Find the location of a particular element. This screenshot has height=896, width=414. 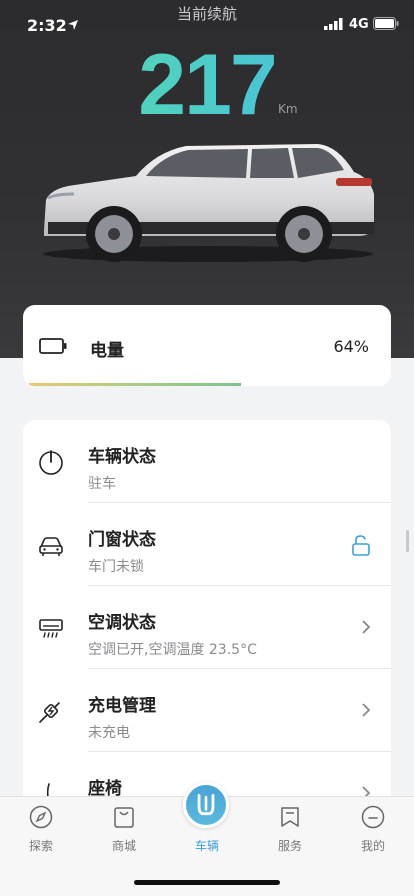

battery-icon is located at coordinates (53, 346).